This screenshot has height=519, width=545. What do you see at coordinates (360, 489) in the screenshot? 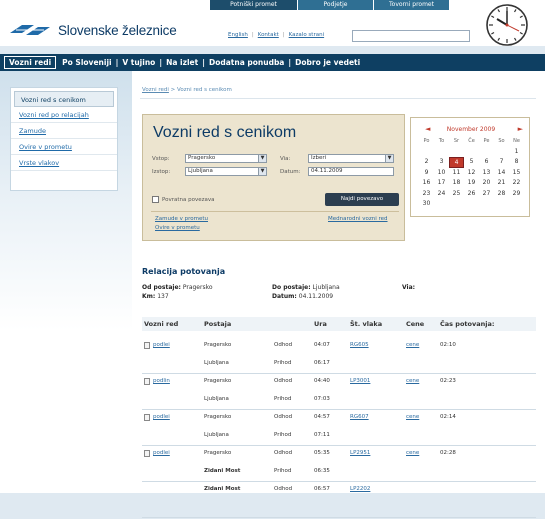
I see `train-number-link: LP2202` at bounding box center [360, 489].